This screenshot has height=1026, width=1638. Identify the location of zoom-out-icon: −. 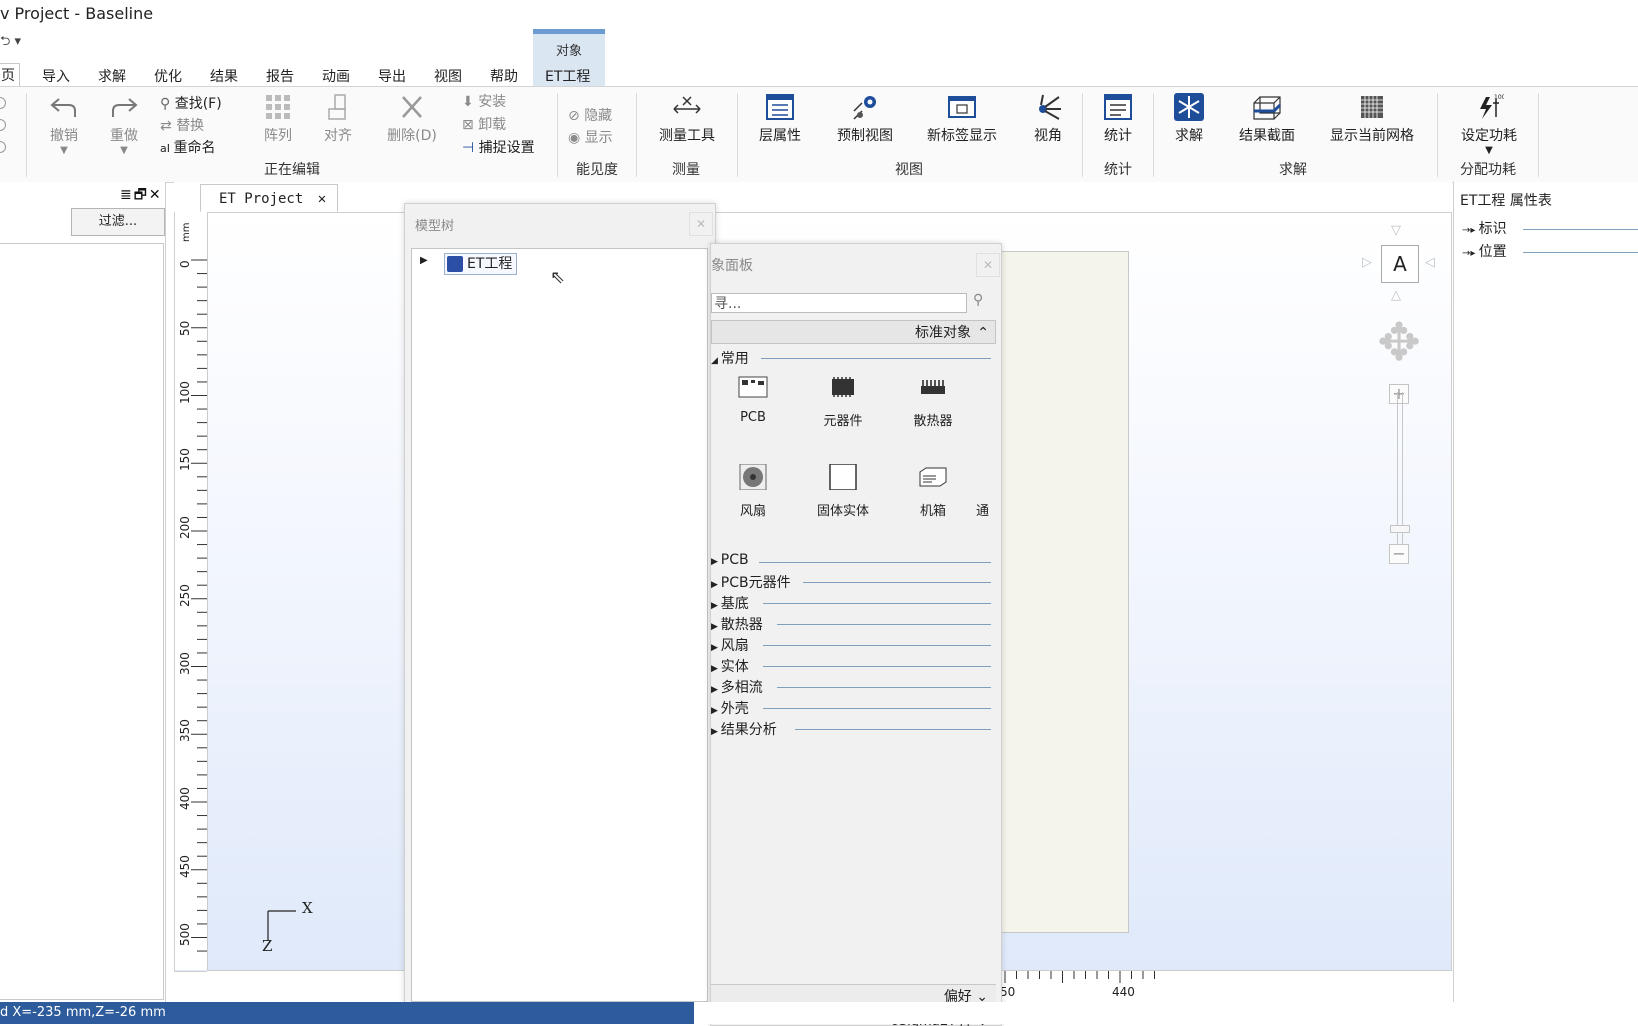
(1399, 554).